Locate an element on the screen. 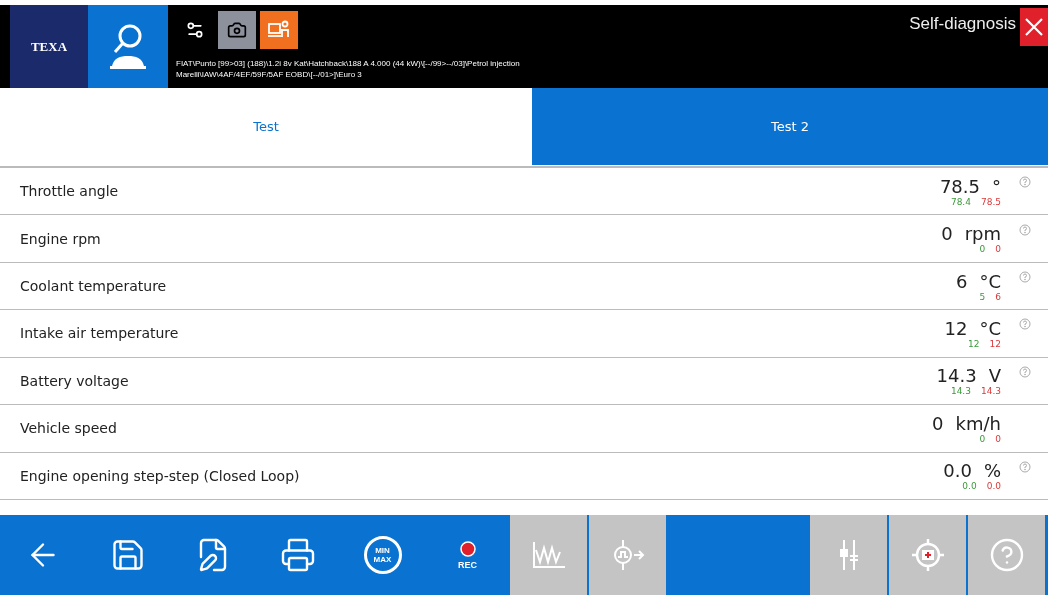 Image resolution: width=1048 pixels, height=595 pixels. tab: Test 2 is located at coordinates (790, 126).